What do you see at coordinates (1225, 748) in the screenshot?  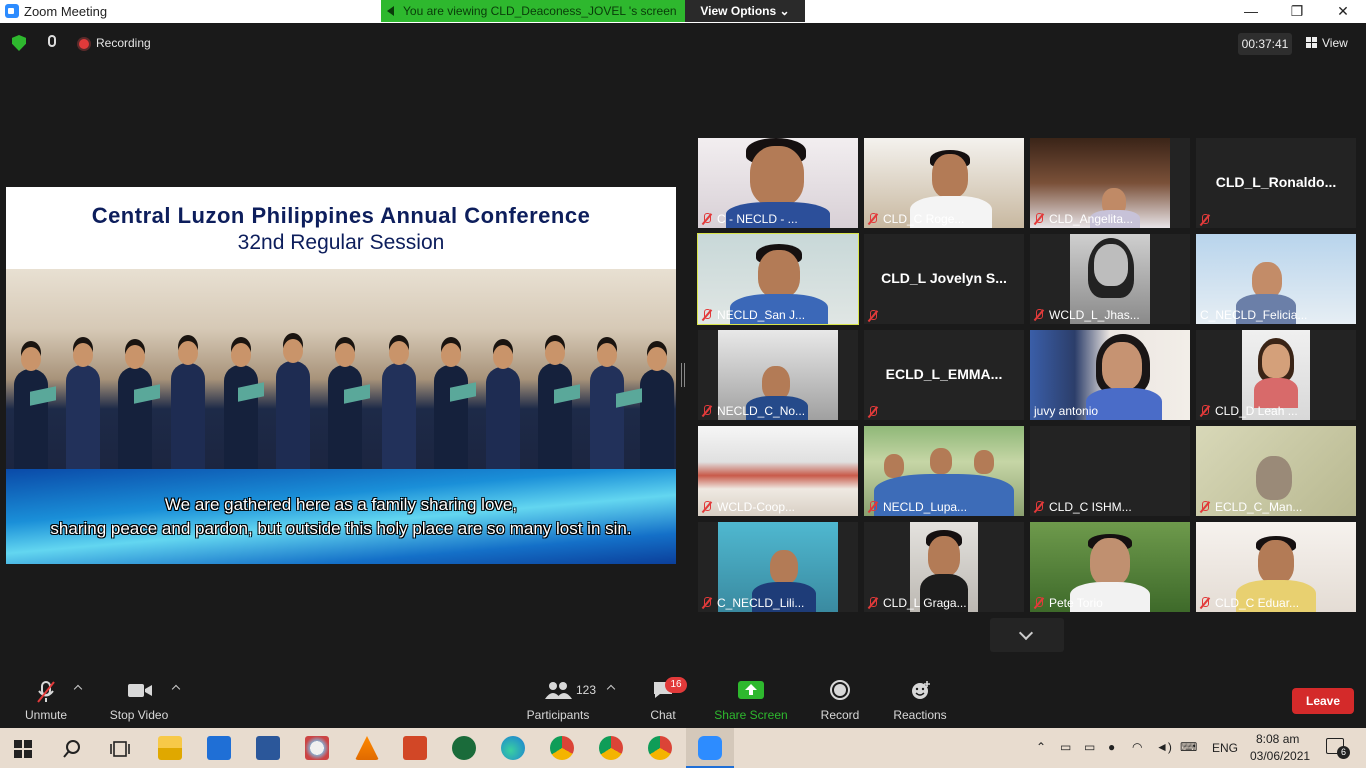 I see `language-indicator: ENG` at bounding box center [1225, 748].